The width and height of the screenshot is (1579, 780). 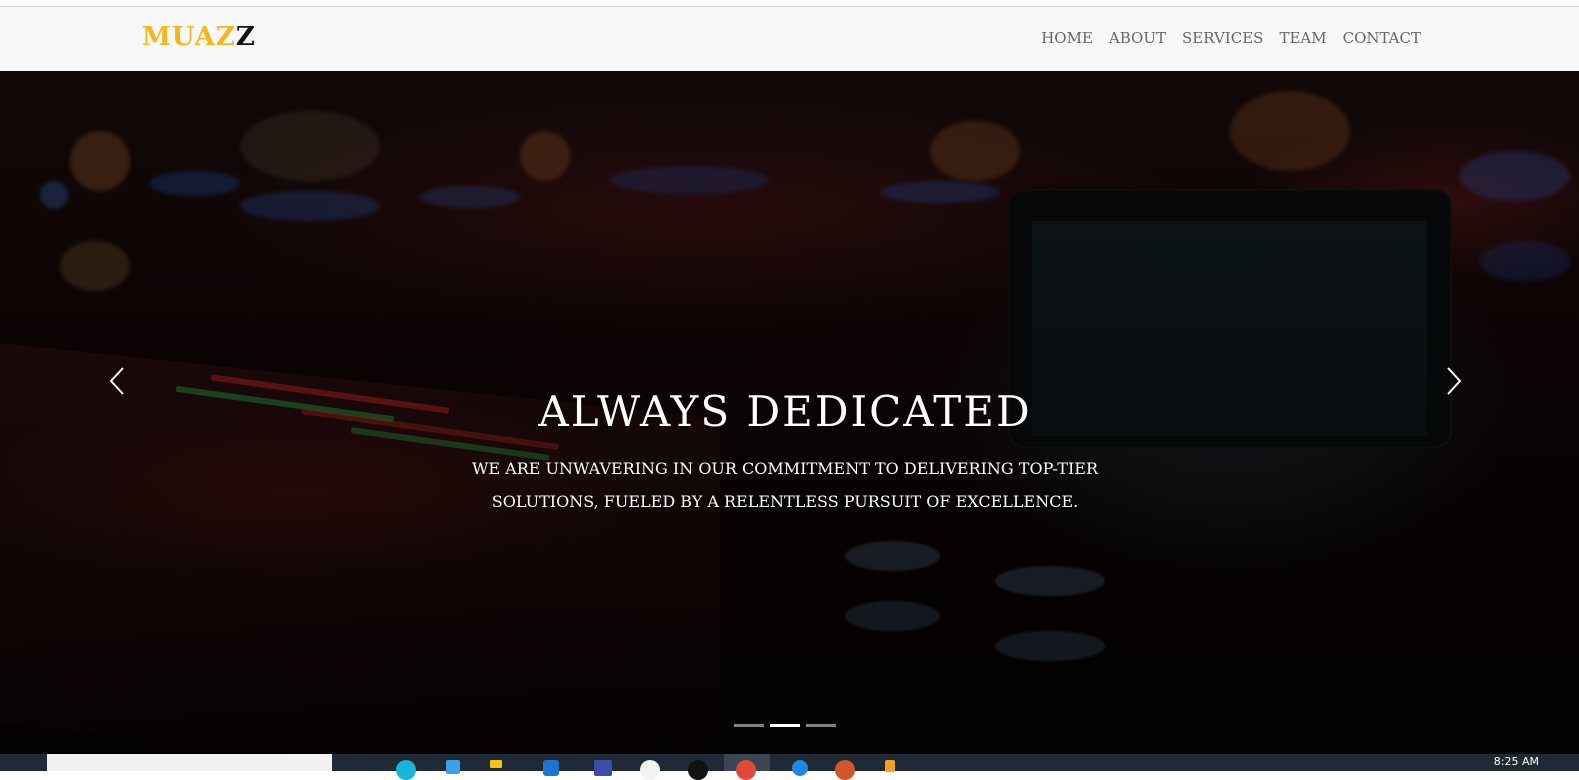 I want to click on browser-top-edge, so click(x=789, y=3).